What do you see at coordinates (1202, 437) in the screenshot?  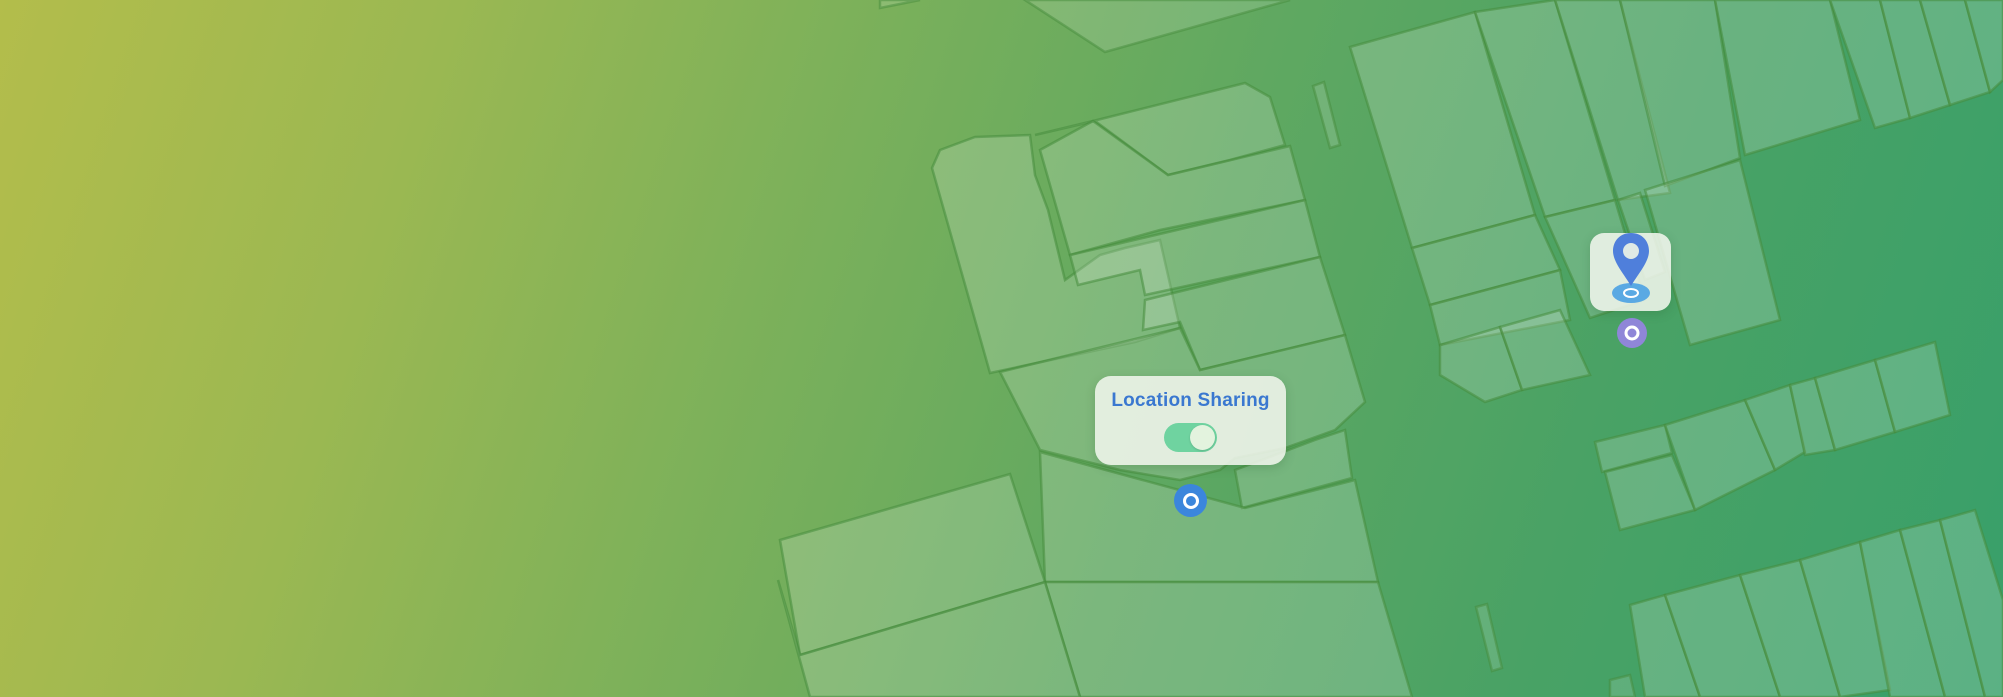 I see `toggle-knob` at bounding box center [1202, 437].